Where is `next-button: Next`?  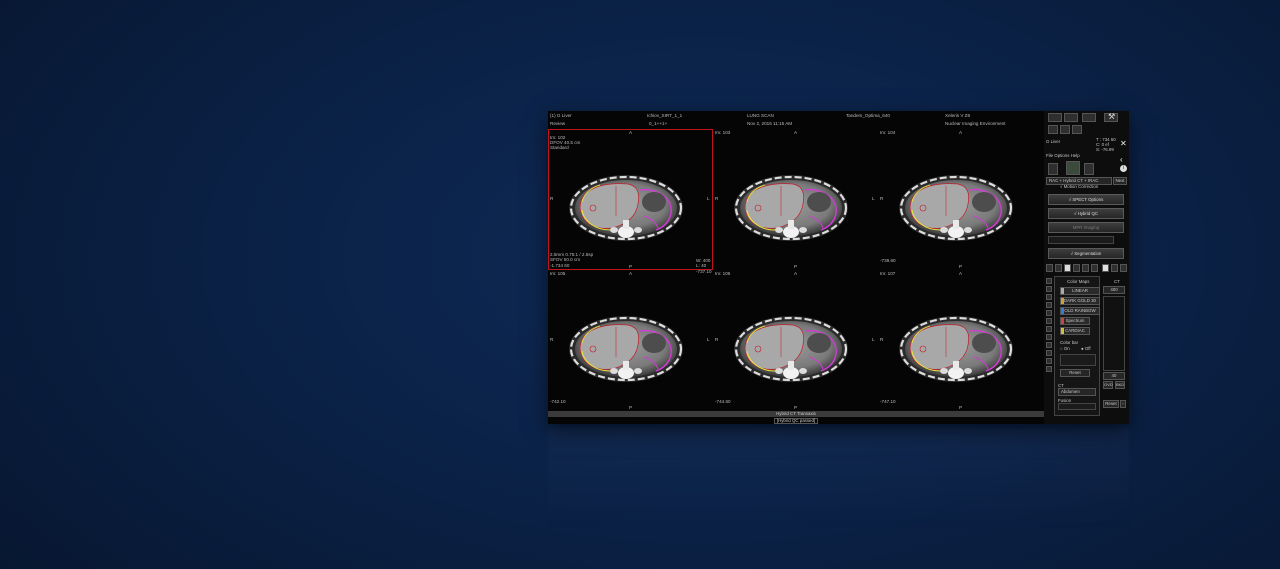
next-button: Next is located at coordinates (1120, 181).